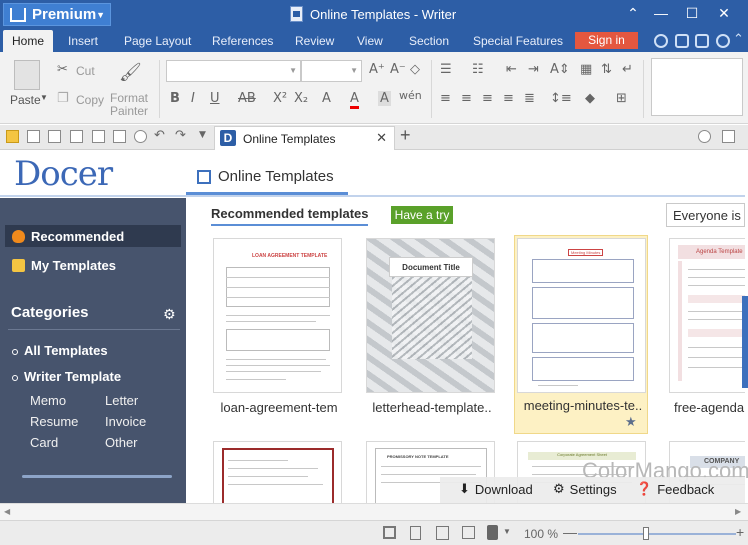 The height and width of the screenshot is (545, 748). I want to click on tab-view: View, so click(370, 41).